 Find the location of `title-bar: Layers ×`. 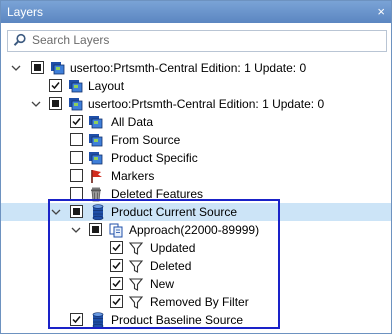

title-bar: Layers × is located at coordinates (196, 12).